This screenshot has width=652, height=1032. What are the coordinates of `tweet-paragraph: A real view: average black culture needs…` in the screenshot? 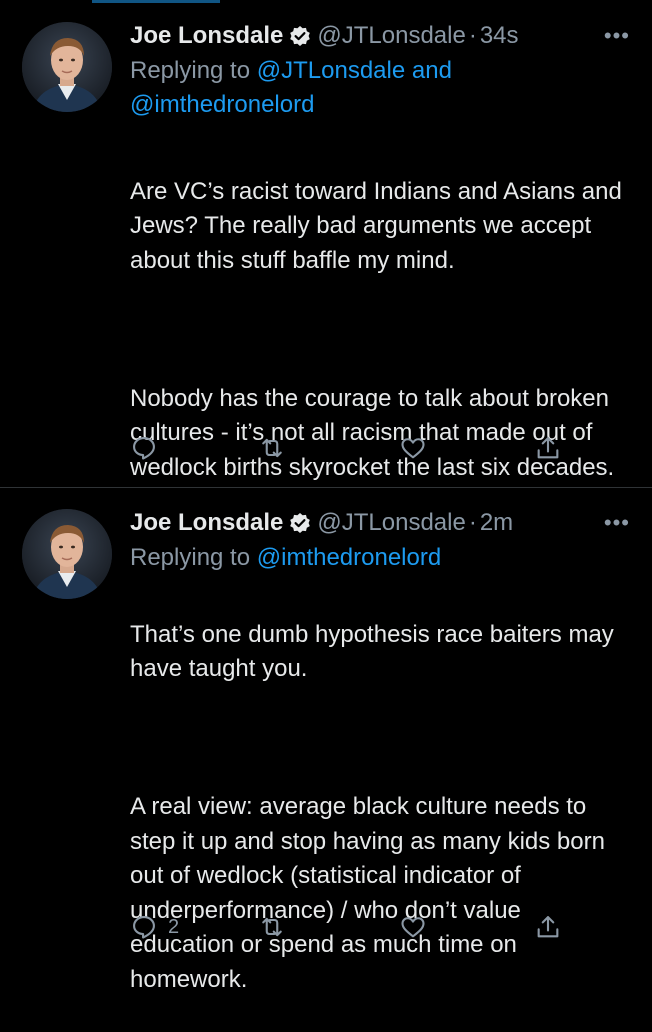 It's located at (367, 893).